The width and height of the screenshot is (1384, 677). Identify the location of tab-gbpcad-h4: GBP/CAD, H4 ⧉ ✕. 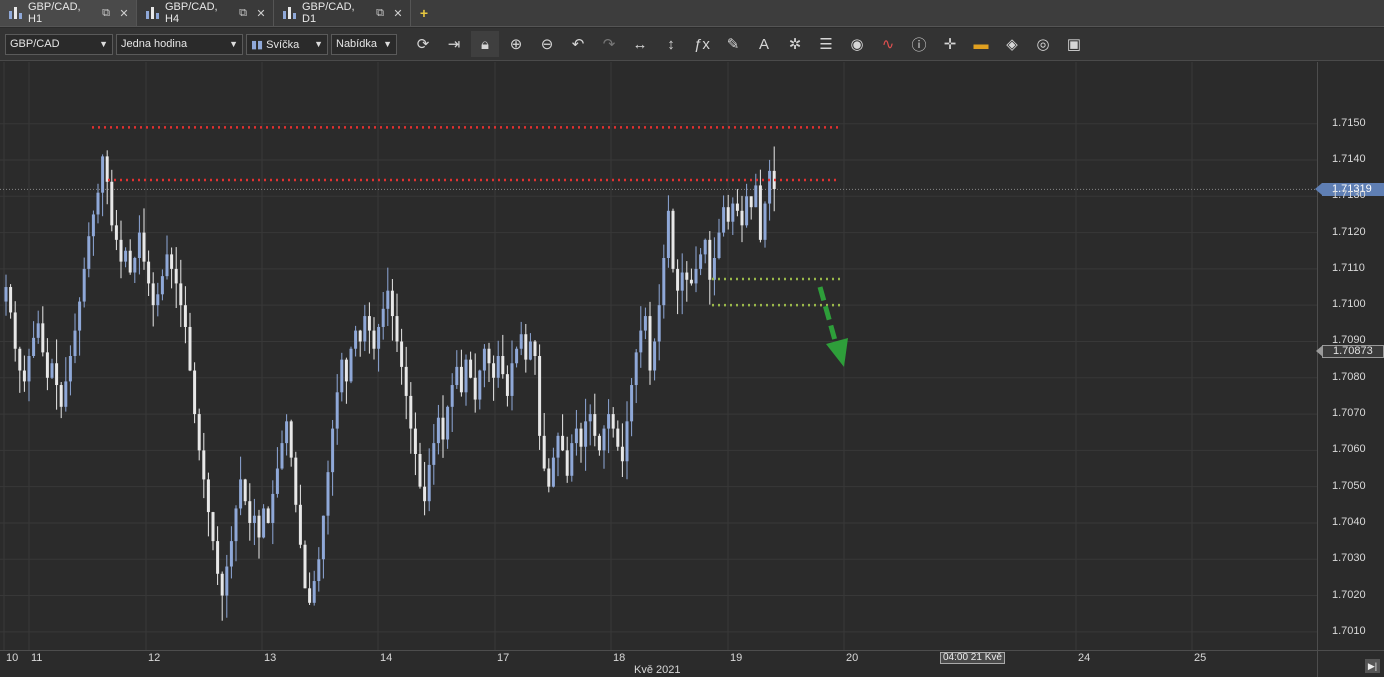
(205, 13).